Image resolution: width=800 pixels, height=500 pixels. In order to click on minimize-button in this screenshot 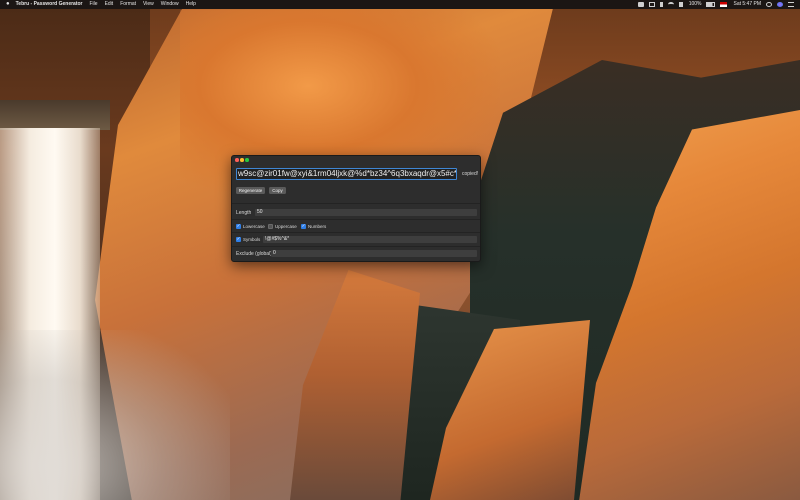, I will do `click(242, 160)`.